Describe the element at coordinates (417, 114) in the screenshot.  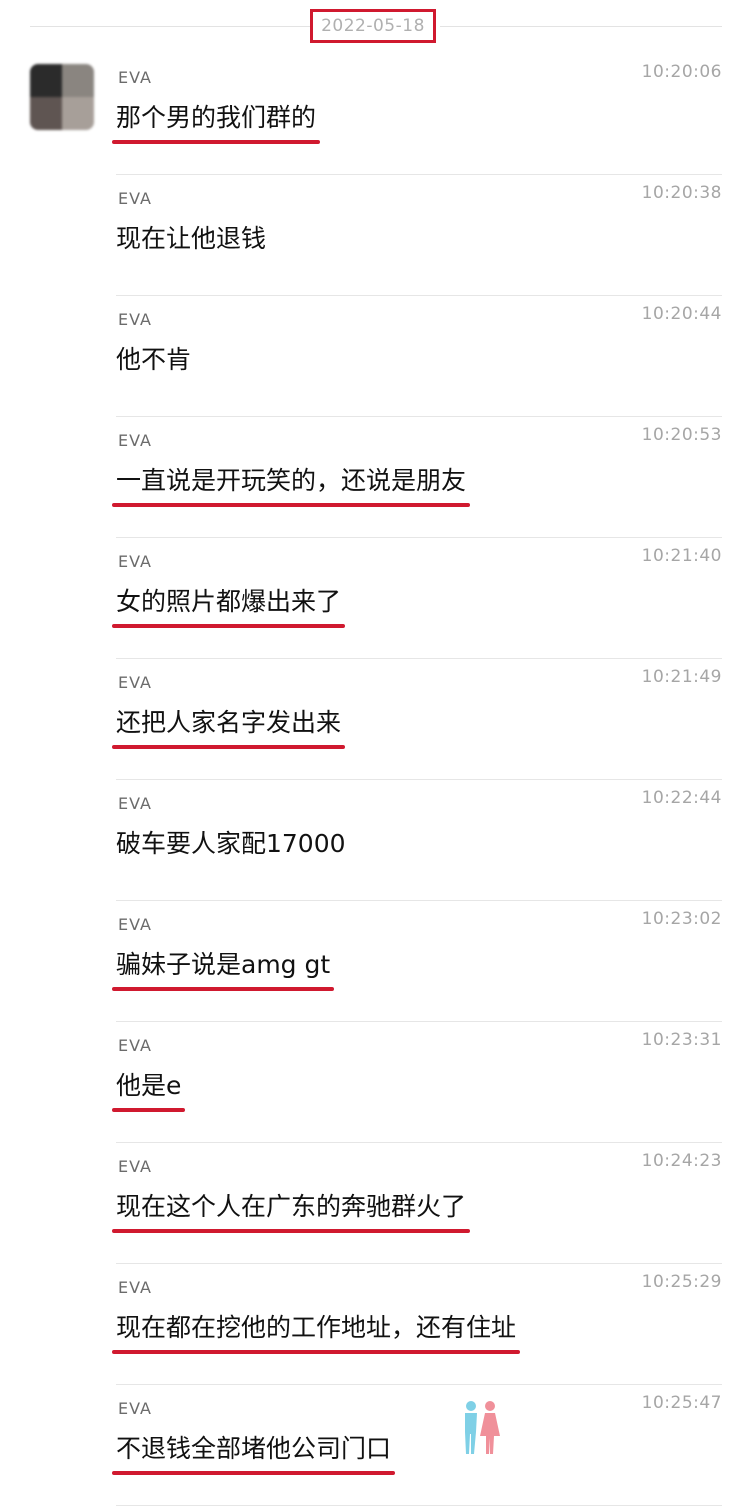
I see `message-row: EVA 10:20:06 那个男的我们群的` at that location.